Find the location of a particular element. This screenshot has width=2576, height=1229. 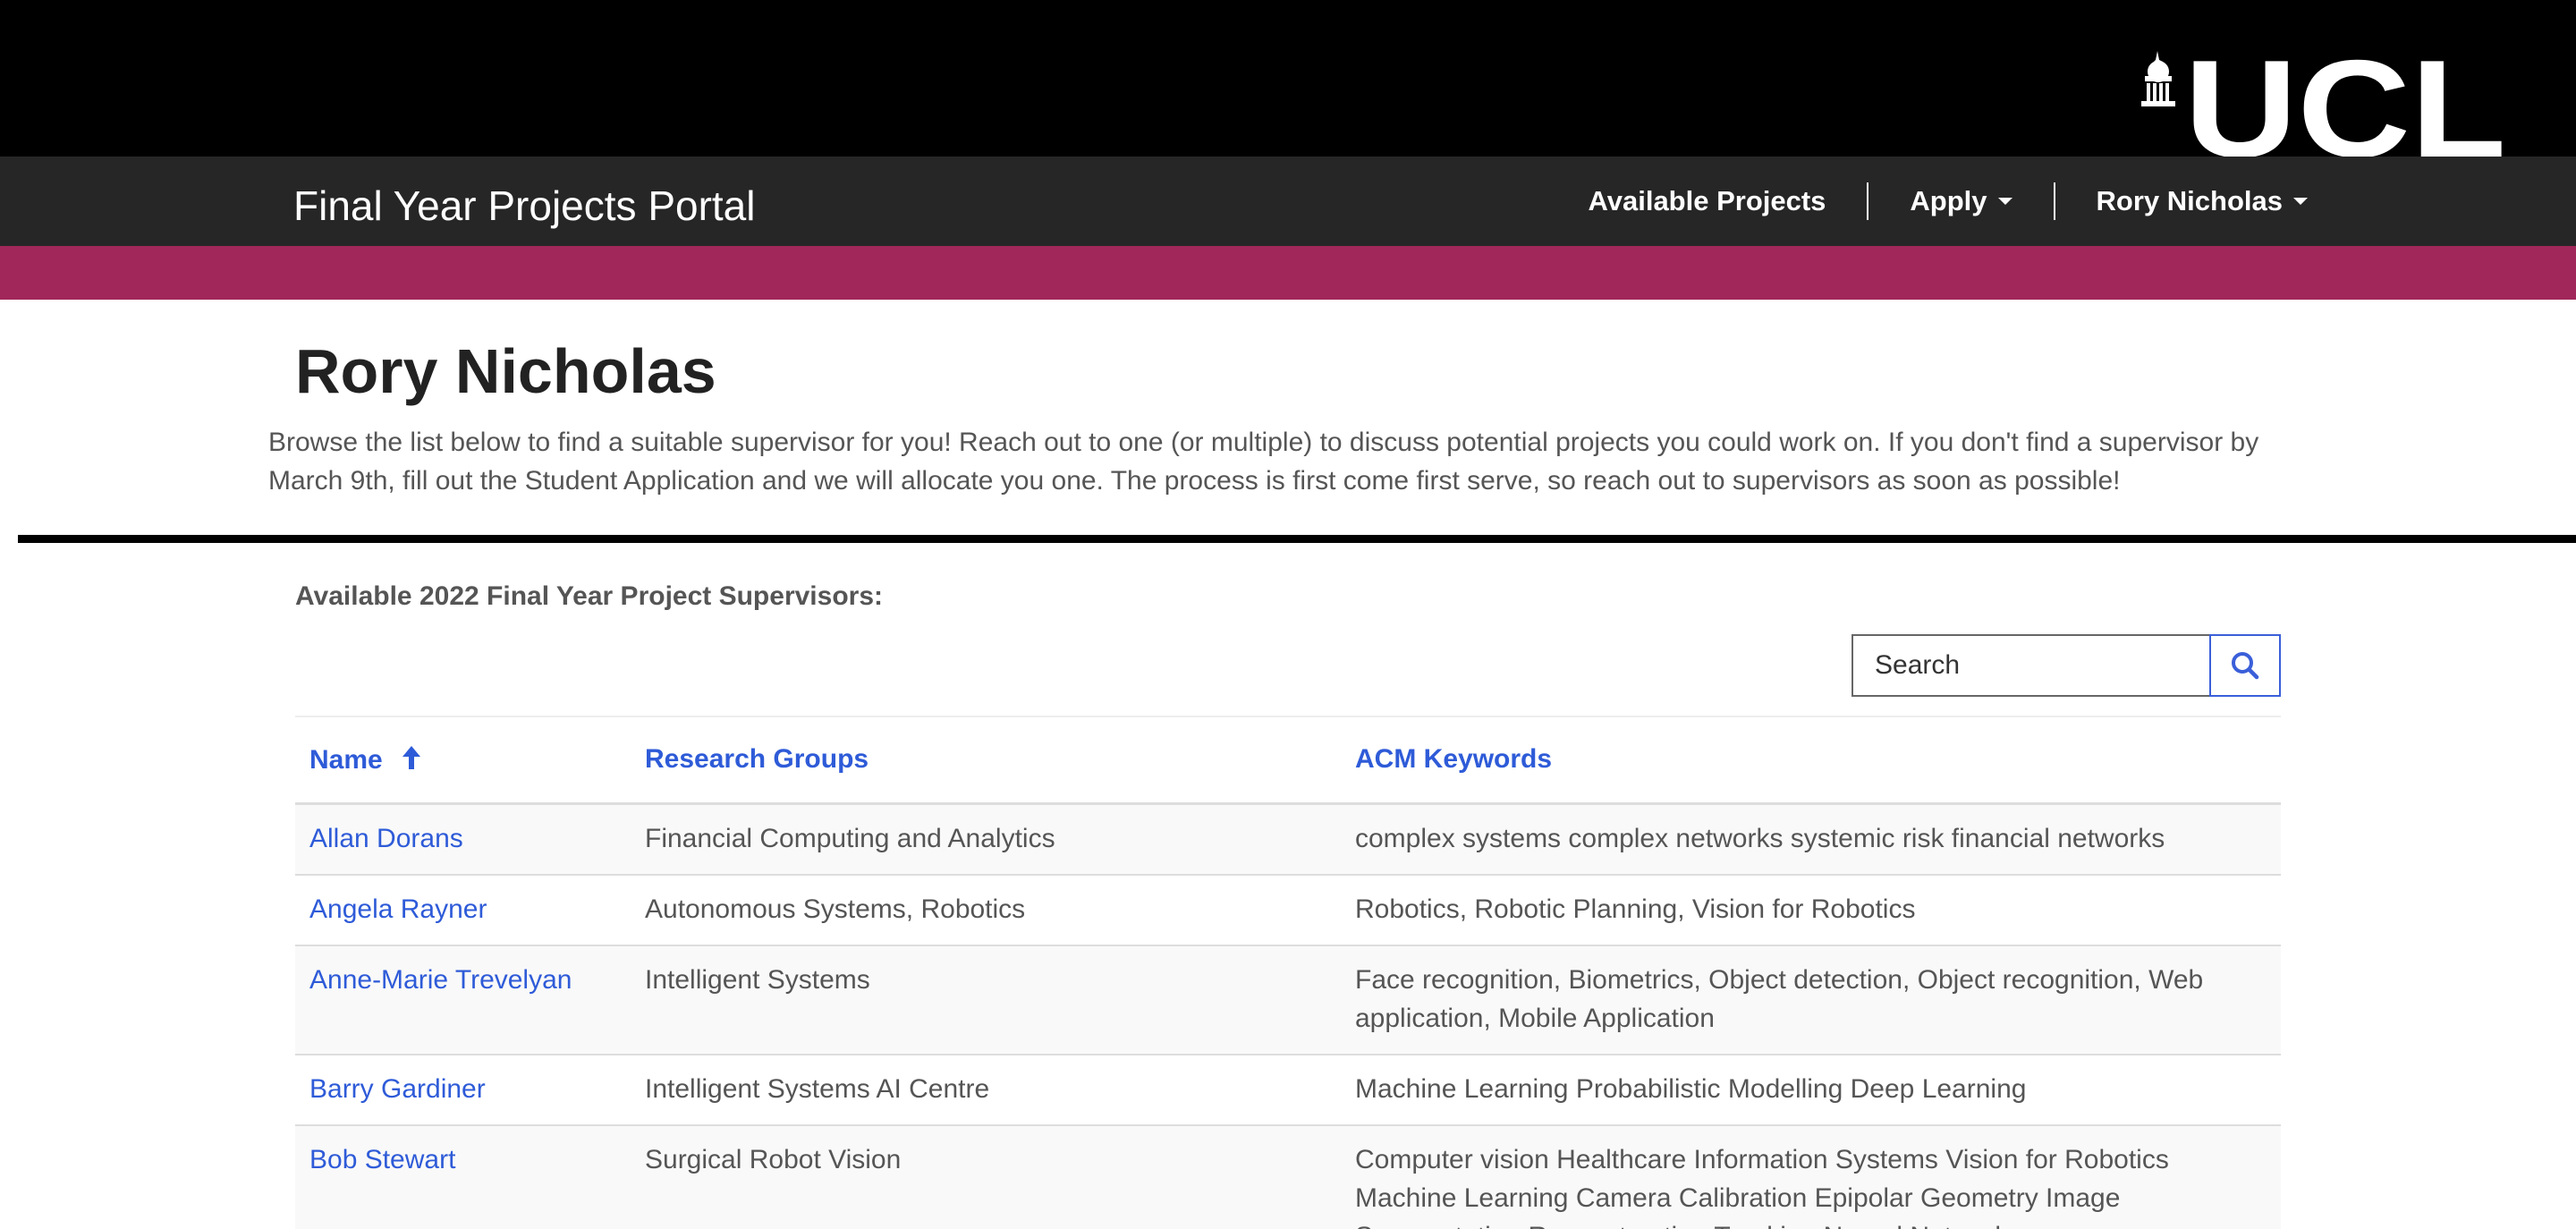

supervisor-name-link: Angela Rayner is located at coordinates (463, 909).